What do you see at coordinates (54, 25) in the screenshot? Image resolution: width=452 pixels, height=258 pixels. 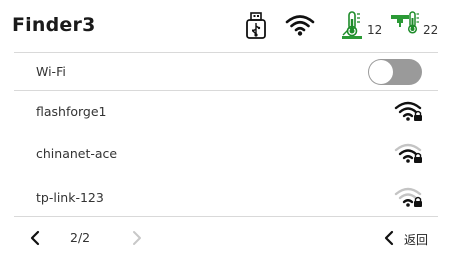 I see `printer-name: Finder3` at bounding box center [54, 25].